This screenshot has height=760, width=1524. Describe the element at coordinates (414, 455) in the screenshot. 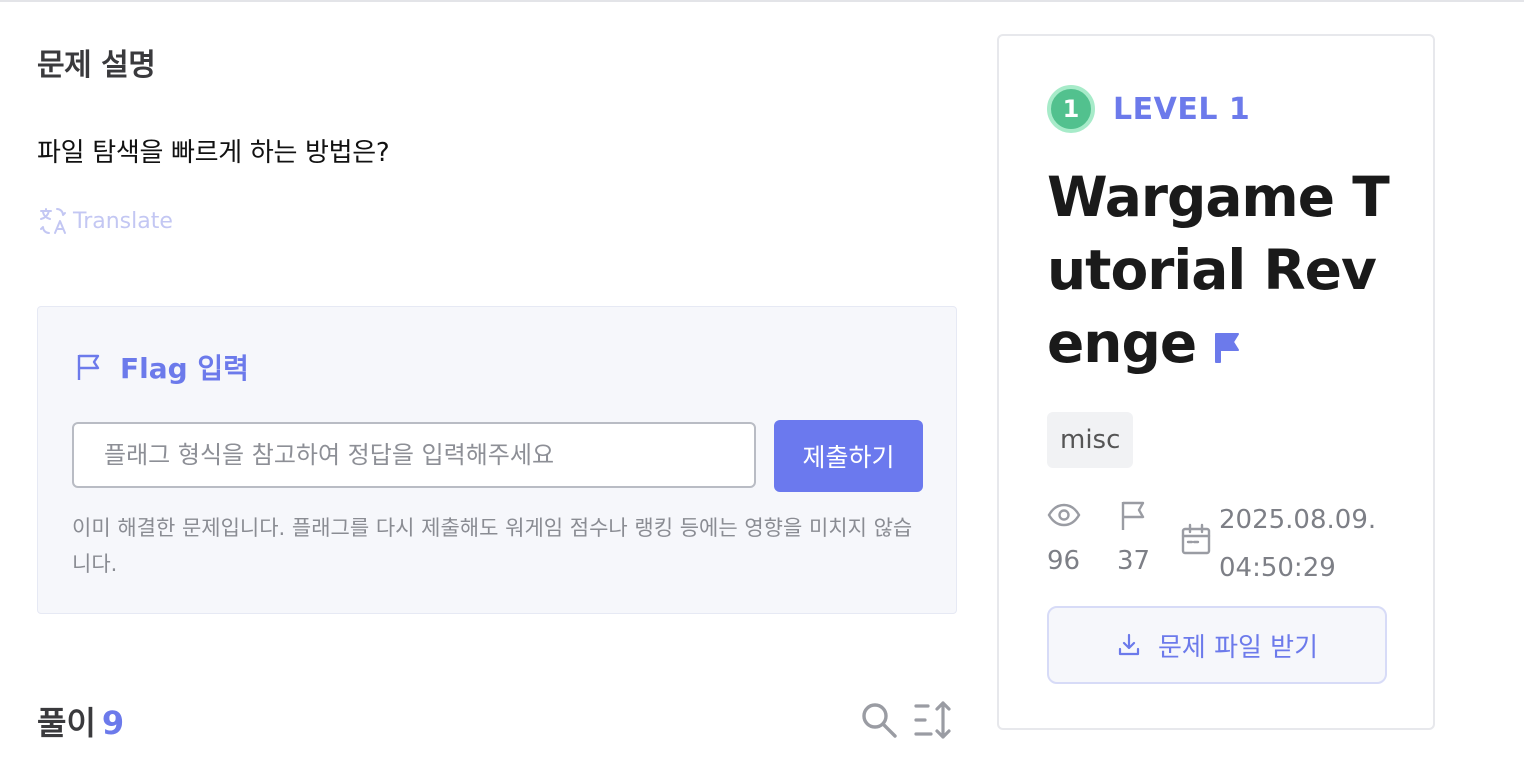

I see `flag-input` at that location.